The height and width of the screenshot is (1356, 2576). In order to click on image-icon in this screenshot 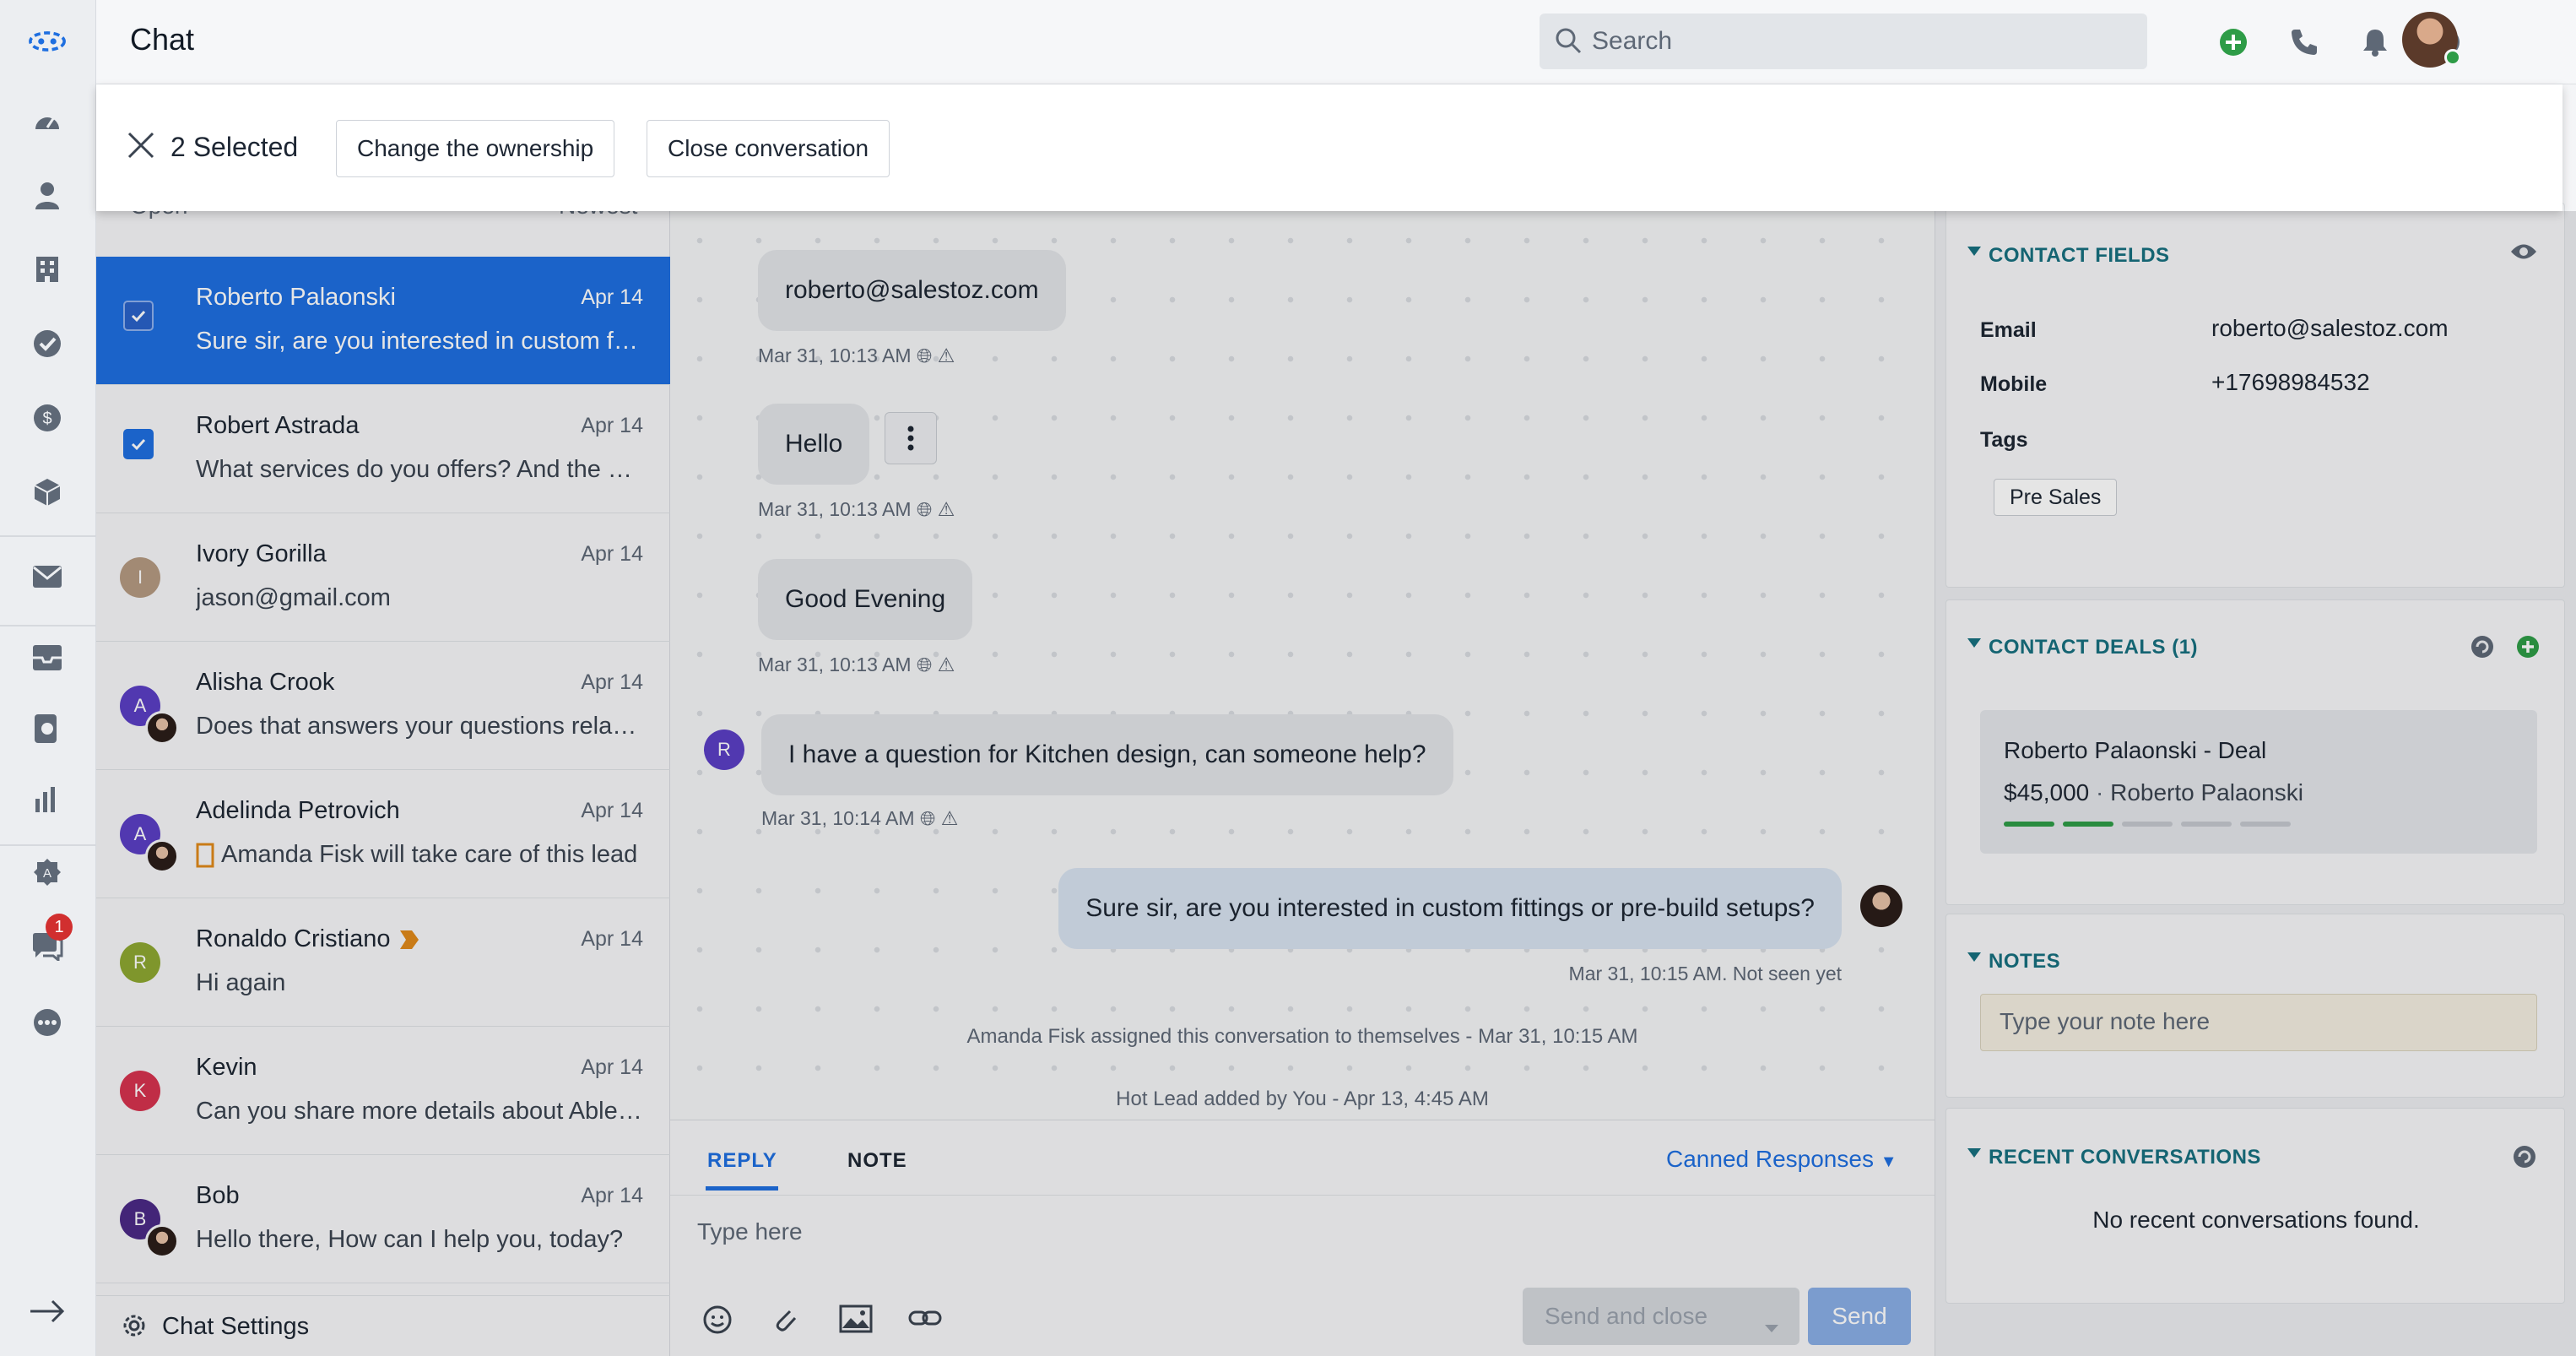, I will do `click(856, 1321)`.